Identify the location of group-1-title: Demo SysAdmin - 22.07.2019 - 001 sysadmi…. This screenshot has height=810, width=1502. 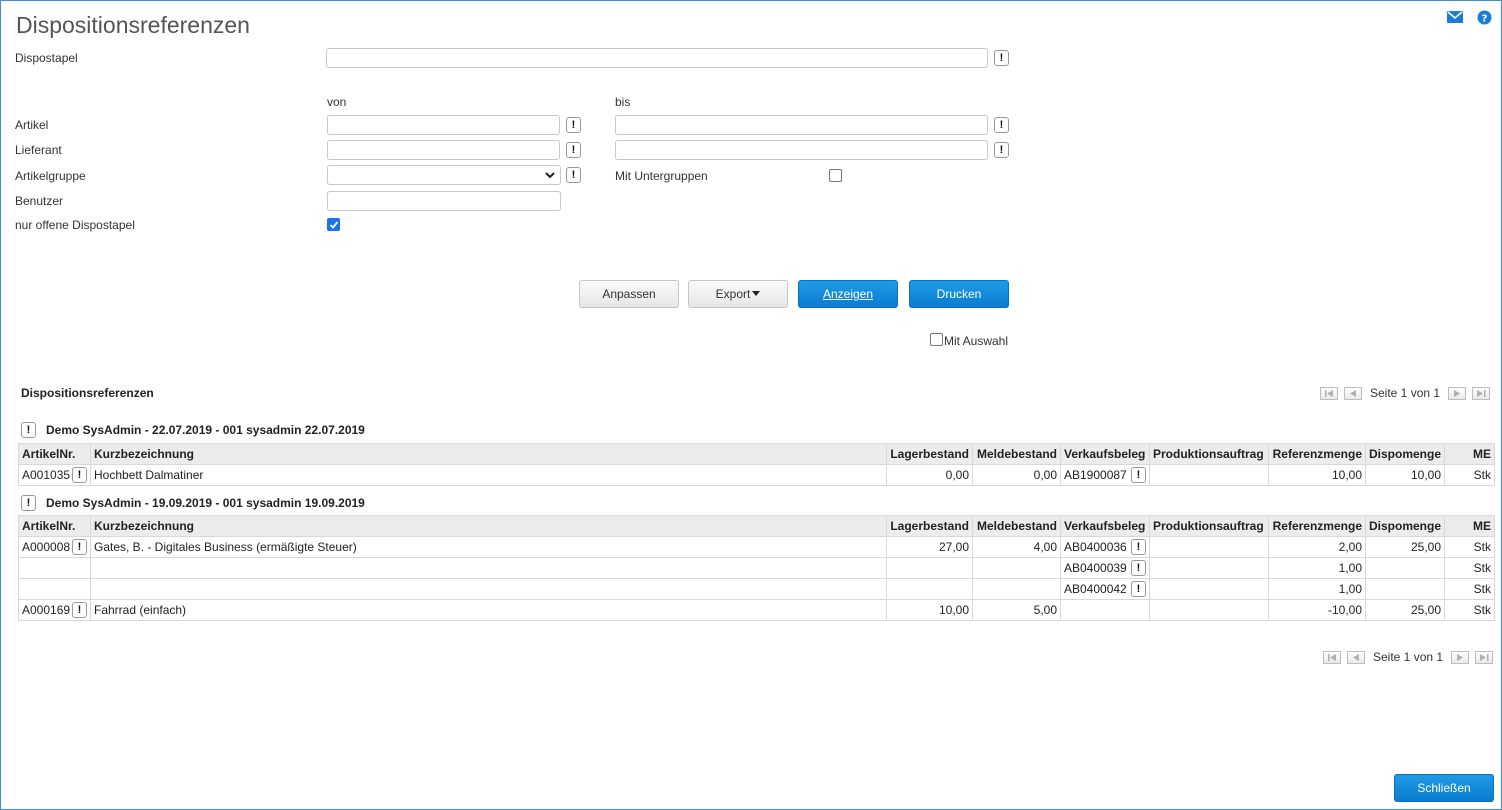
(205, 430).